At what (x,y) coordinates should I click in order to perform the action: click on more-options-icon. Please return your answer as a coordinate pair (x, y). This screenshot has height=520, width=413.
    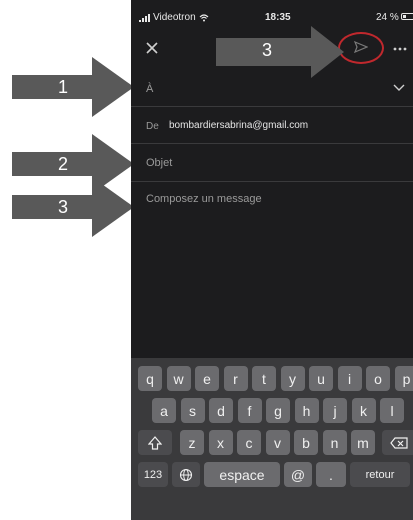
    Looking at the image, I should click on (400, 49).